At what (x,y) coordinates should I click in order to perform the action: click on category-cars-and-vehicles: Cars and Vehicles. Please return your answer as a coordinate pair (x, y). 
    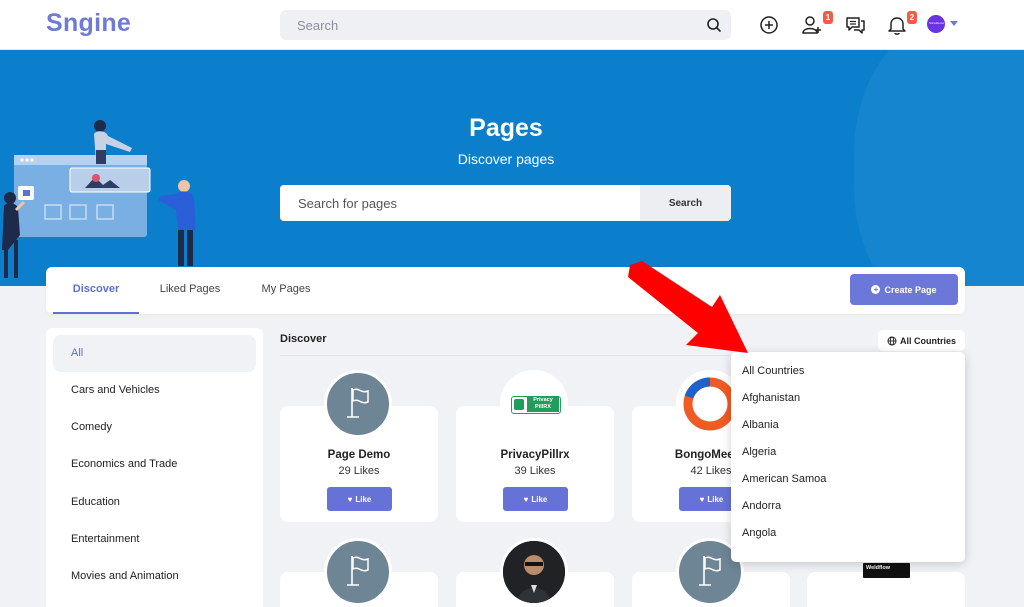
    Looking at the image, I should click on (154, 390).